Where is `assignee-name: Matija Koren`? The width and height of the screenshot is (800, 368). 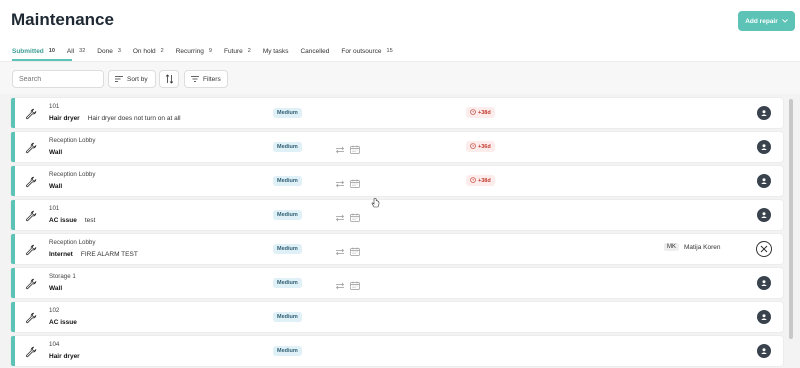
assignee-name: Matija Koren is located at coordinates (702, 247).